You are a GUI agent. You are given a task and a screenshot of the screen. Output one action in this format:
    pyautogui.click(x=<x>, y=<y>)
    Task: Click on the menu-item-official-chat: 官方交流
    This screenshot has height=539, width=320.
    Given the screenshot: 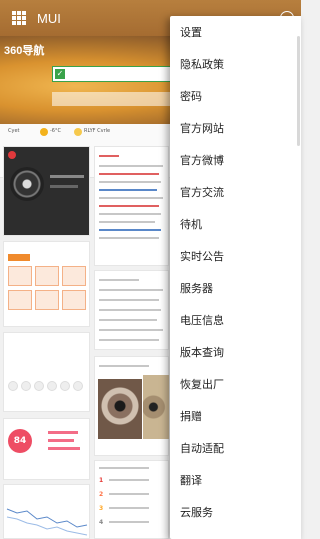 What is the action you would take?
    pyautogui.click(x=235, y=193)
    